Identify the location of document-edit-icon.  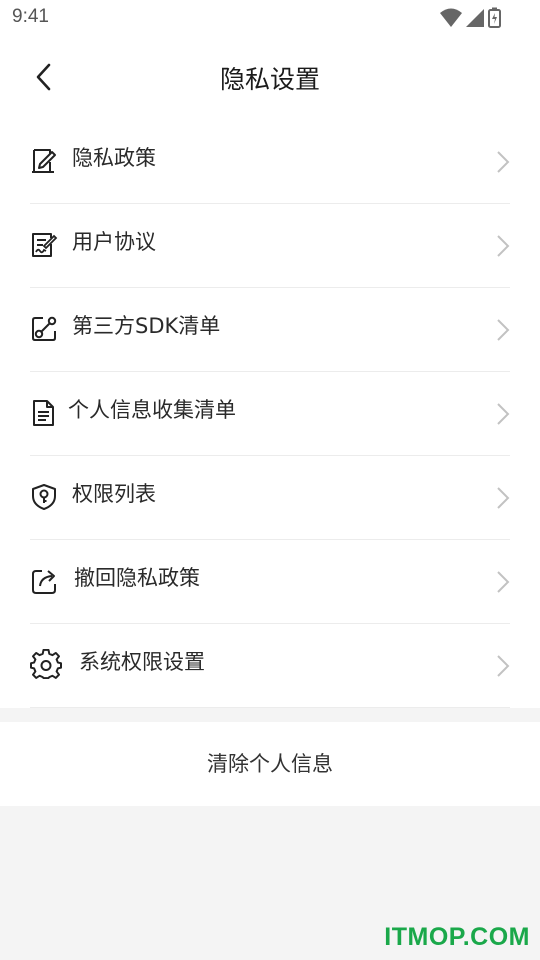
(44, 161).